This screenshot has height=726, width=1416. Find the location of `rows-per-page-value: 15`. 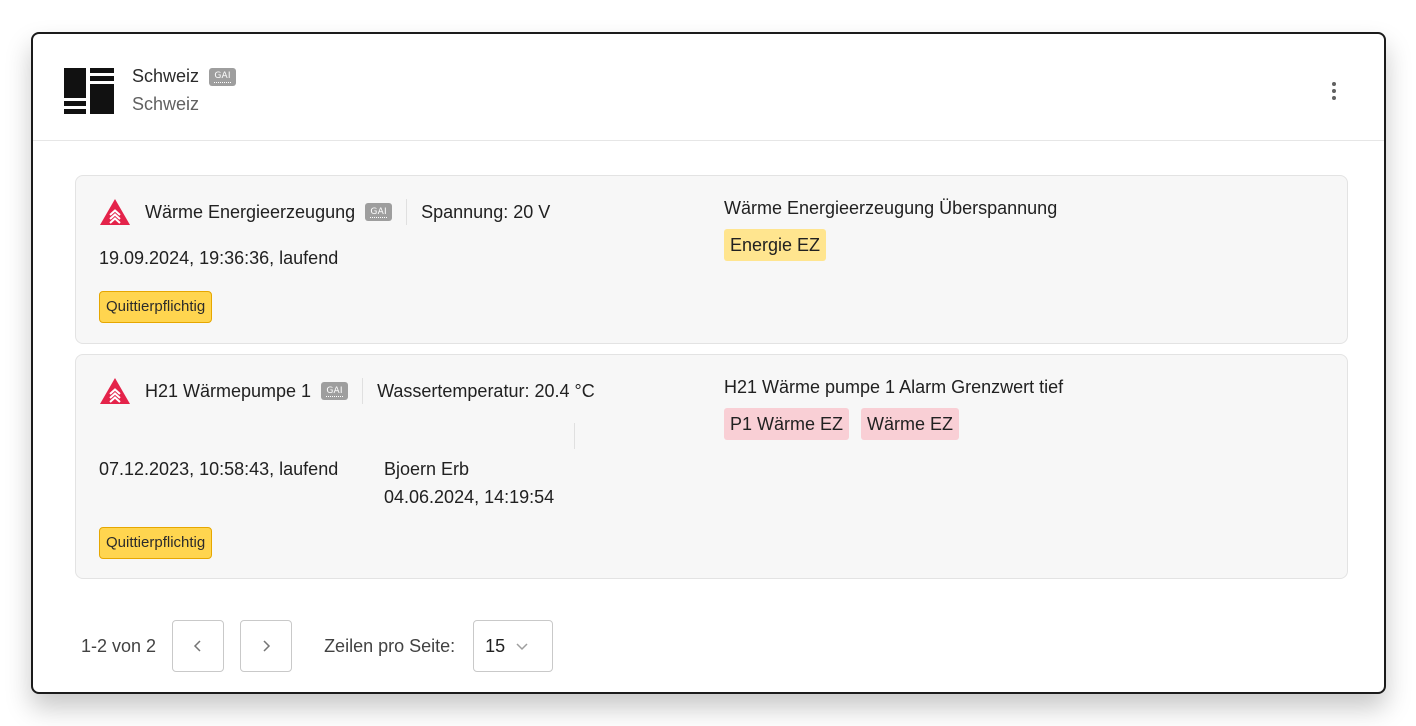

rows-per-page-value: 15 is located at coordinates (495, 645).